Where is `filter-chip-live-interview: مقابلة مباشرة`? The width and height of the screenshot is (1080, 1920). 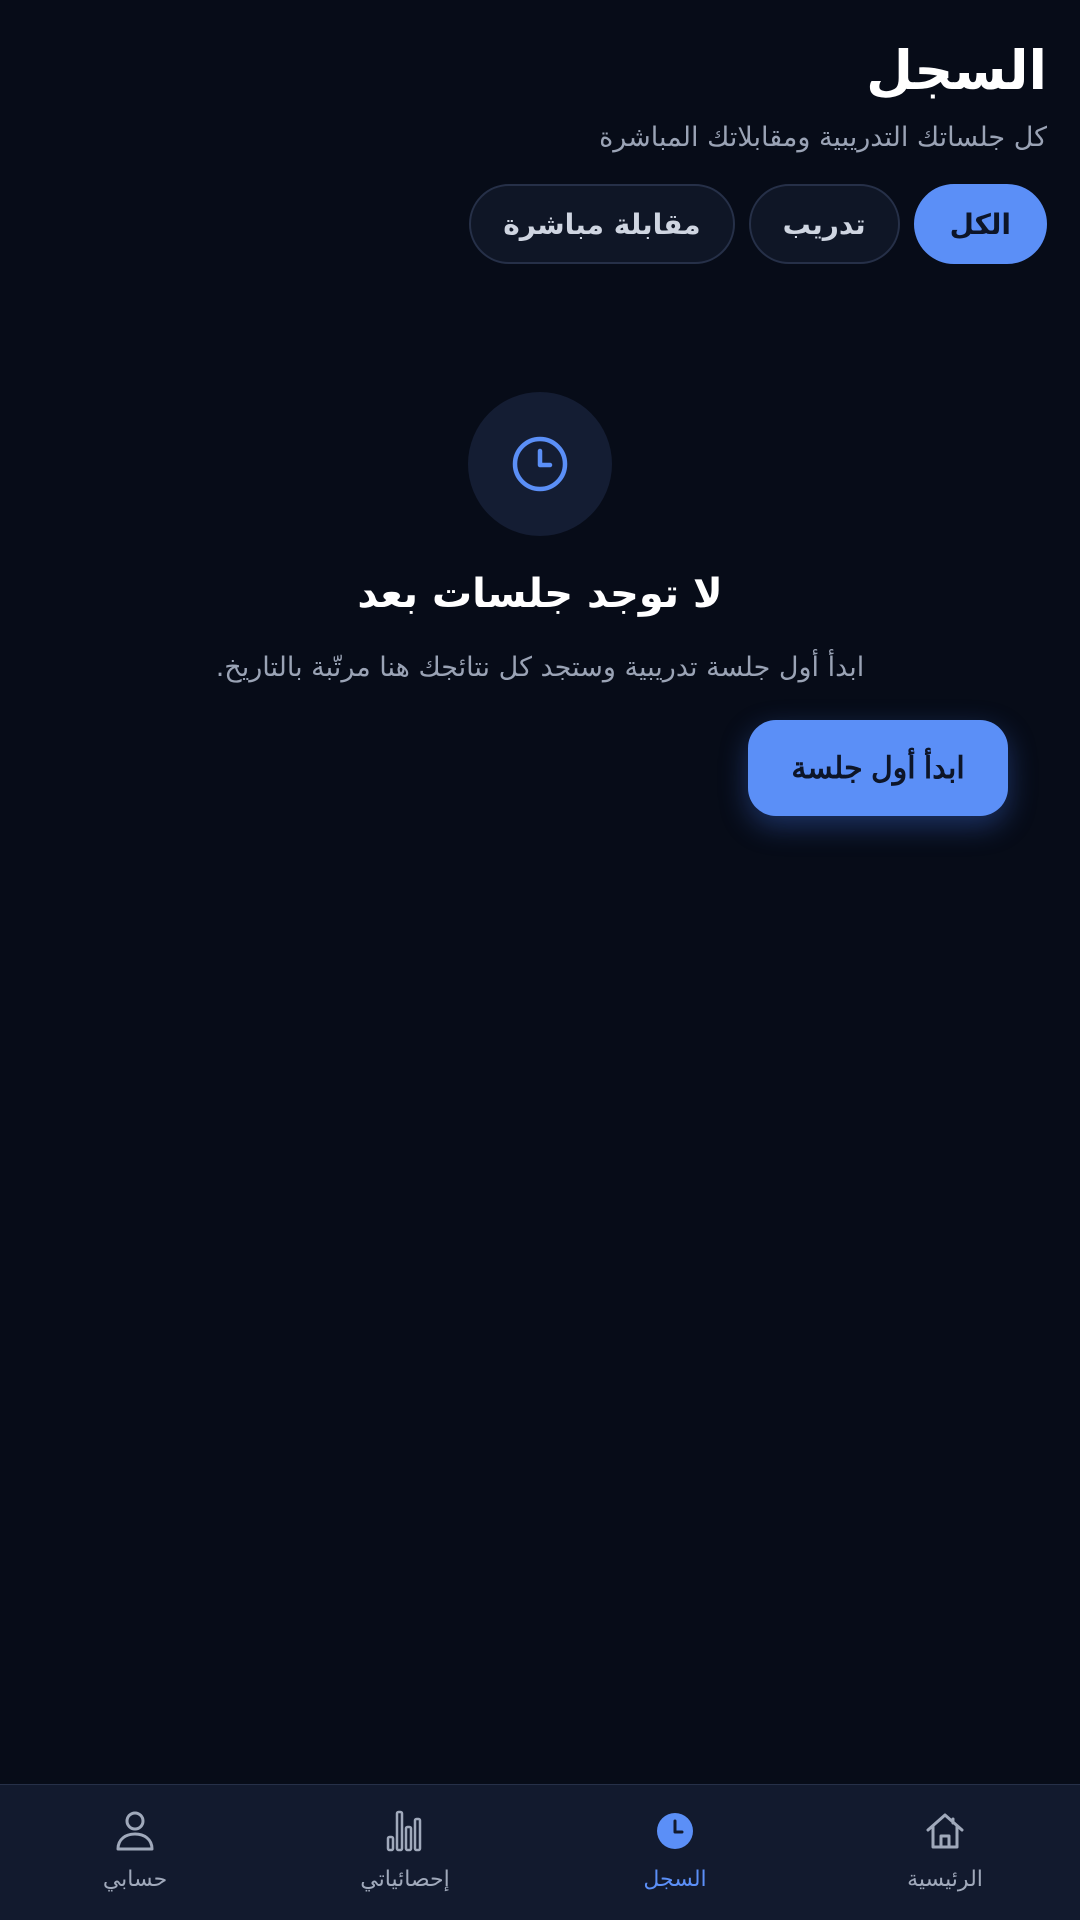 filter-chip-live-interview: مقابلة مباشرة is located at coordinates (602, 224).